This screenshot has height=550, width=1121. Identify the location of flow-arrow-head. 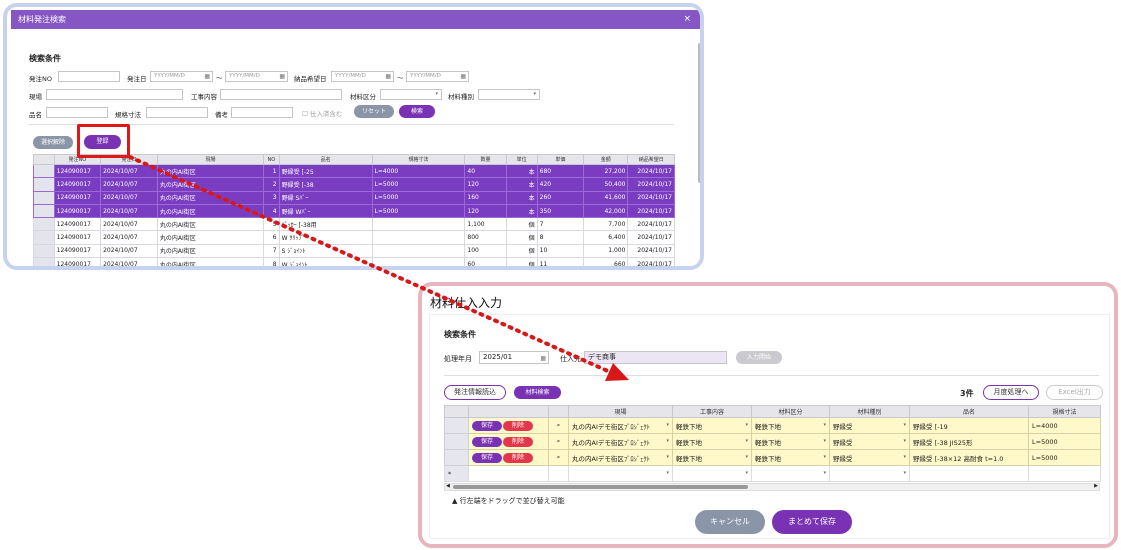
(617, 372).